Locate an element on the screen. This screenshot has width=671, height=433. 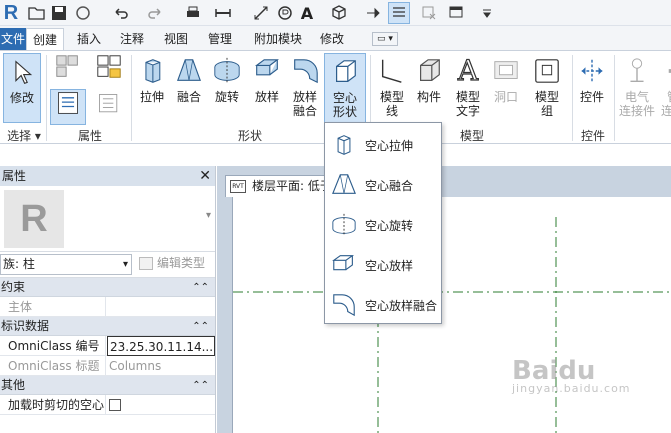
model-text-label-2: 文字 is located at coordinates (467, 111).